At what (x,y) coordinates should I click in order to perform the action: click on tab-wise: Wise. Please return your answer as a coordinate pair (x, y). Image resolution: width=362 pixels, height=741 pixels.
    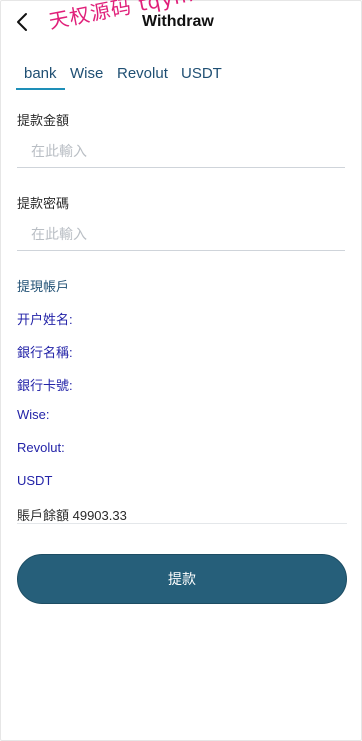
    Looking at the image, I should click on (86, 73).